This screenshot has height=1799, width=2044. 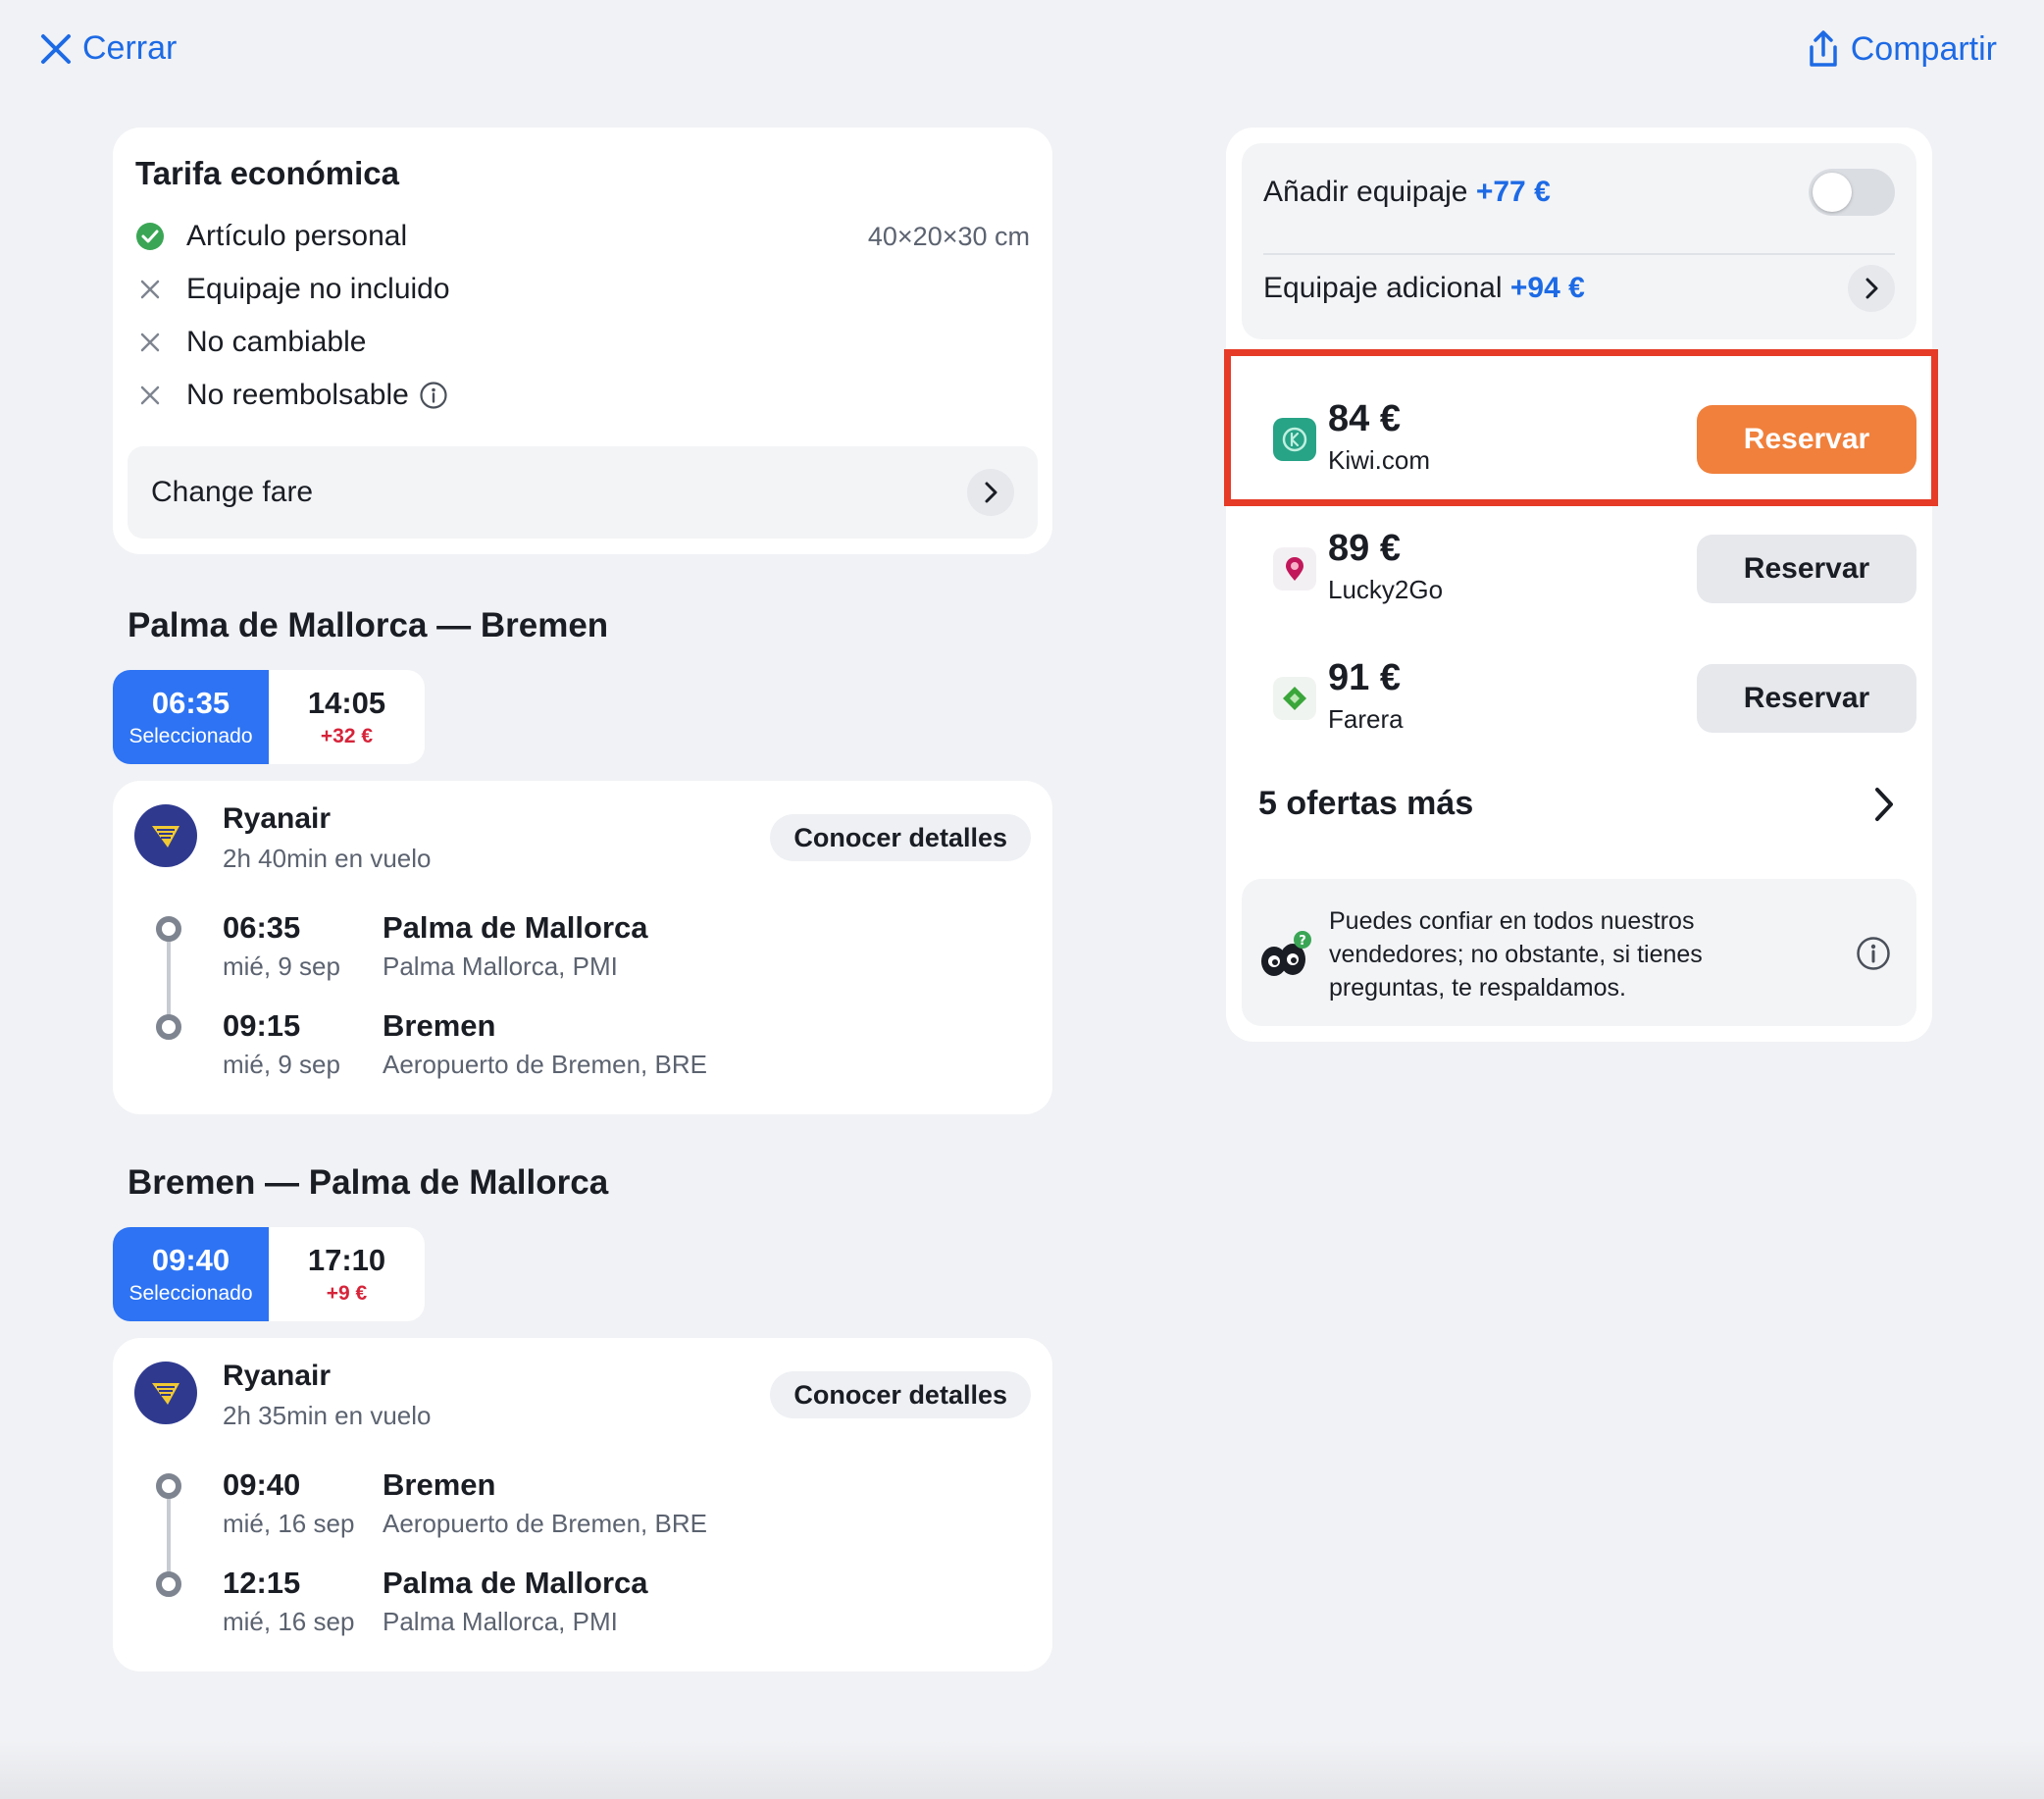 What do you see at coordinates (289, 1523) in the screenshot?
I see `depart-date: mié, 16 sep` at bounding box center [289, 1523].